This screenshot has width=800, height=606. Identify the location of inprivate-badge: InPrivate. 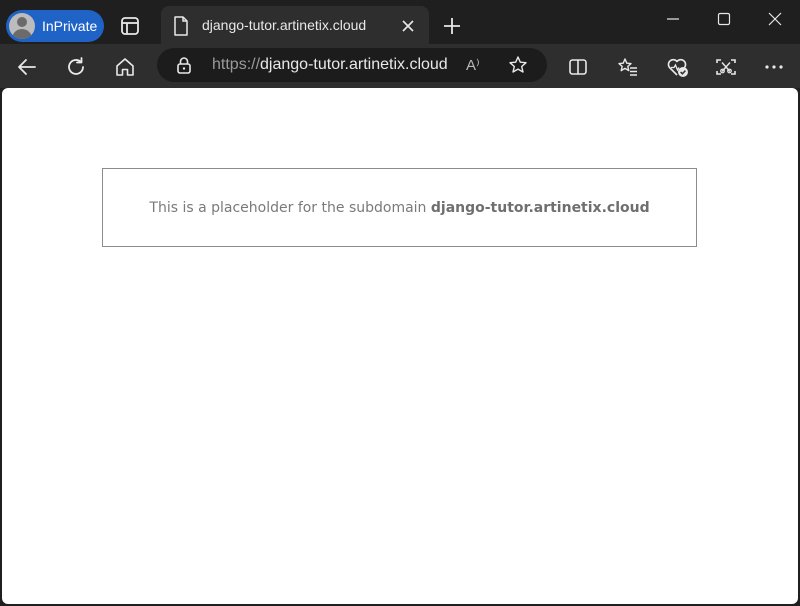
(55, 26).